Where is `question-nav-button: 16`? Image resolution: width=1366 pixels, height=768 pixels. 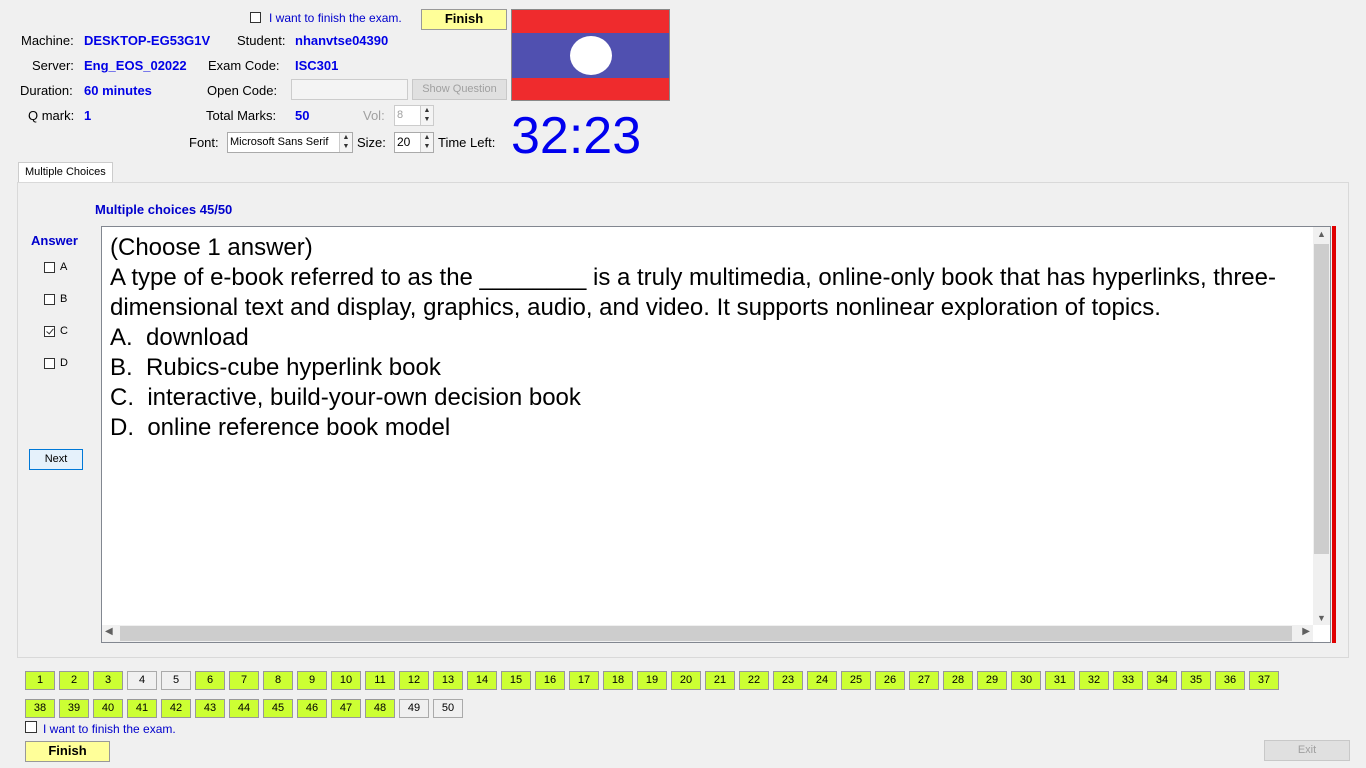 question-nav-button: 16 is located at coordinates (550, 680).